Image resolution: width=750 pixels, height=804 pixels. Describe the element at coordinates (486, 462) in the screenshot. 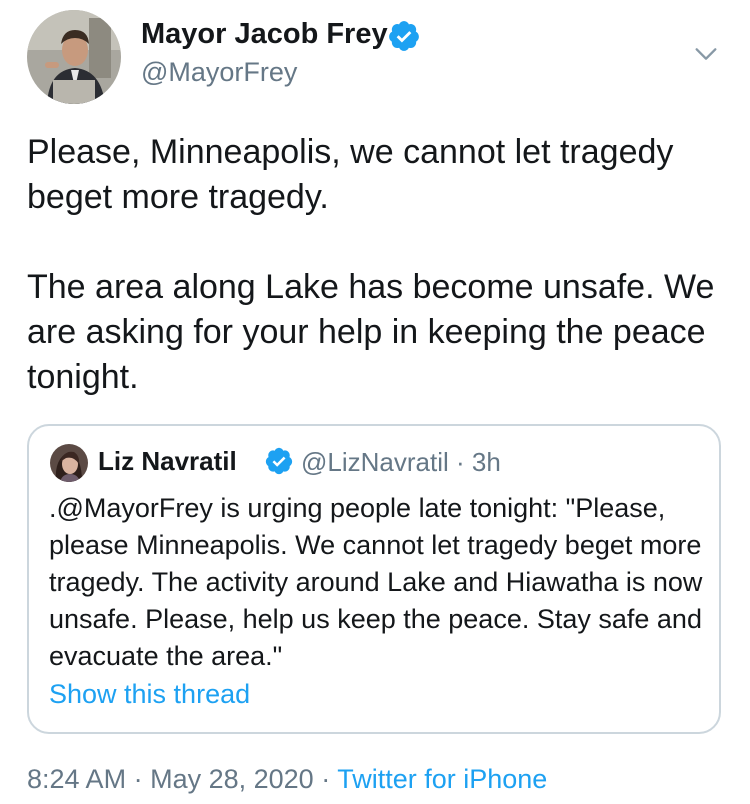

I see `quoted-tweet-time: 3h` at that location.